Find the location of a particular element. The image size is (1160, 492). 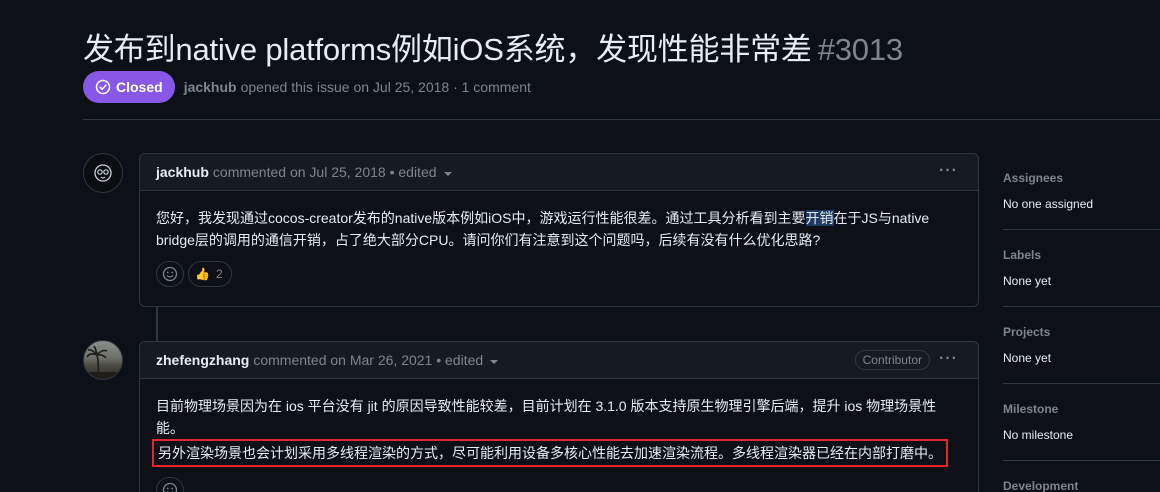

reactions-row is located at coordinates (559, 479).